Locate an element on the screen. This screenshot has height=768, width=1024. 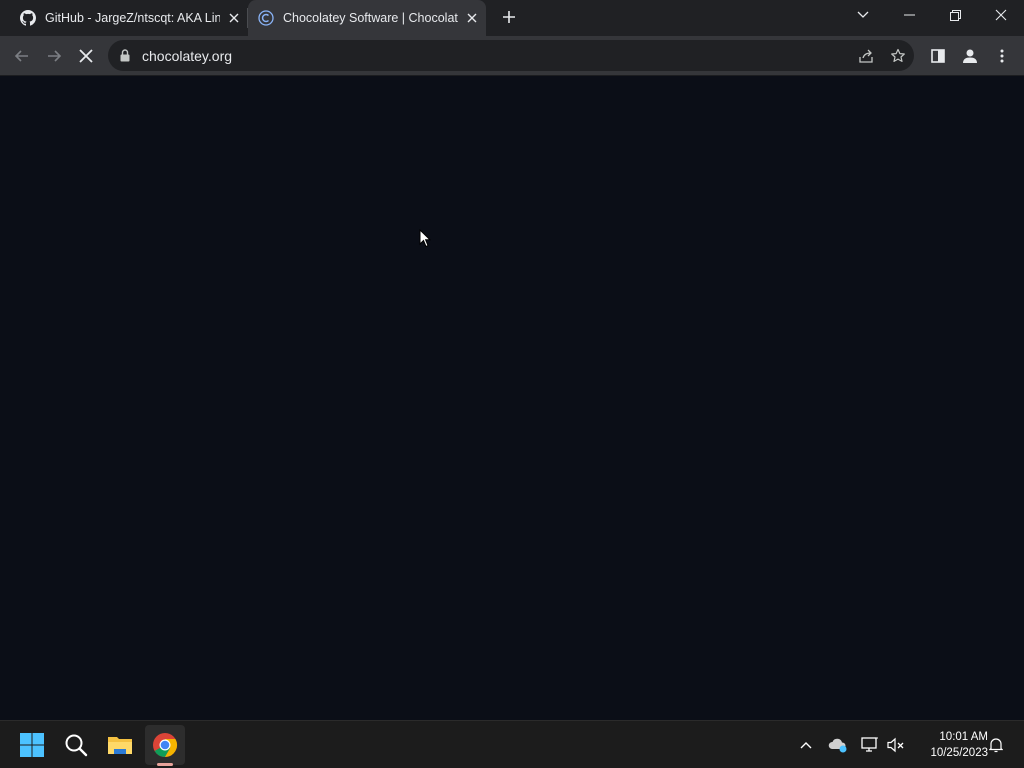
chevron-up-icon is located at coordinates (806, 745).